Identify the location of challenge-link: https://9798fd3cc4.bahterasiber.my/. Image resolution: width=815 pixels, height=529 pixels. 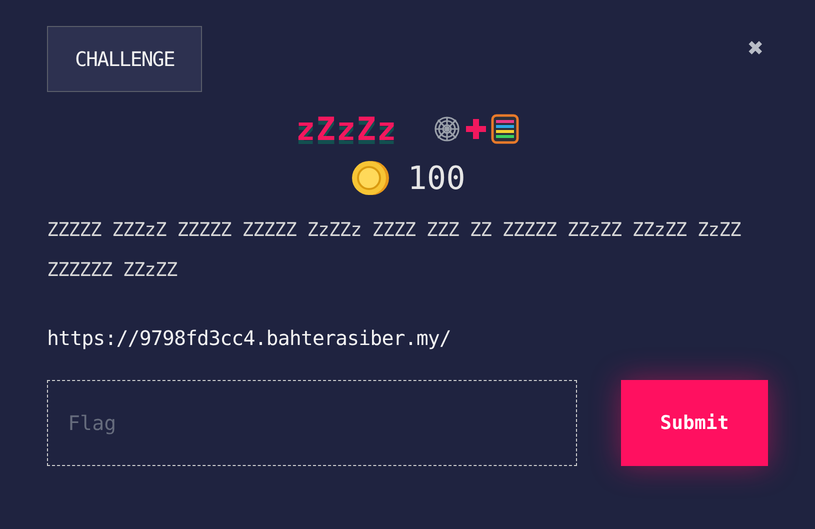
(407, 338).